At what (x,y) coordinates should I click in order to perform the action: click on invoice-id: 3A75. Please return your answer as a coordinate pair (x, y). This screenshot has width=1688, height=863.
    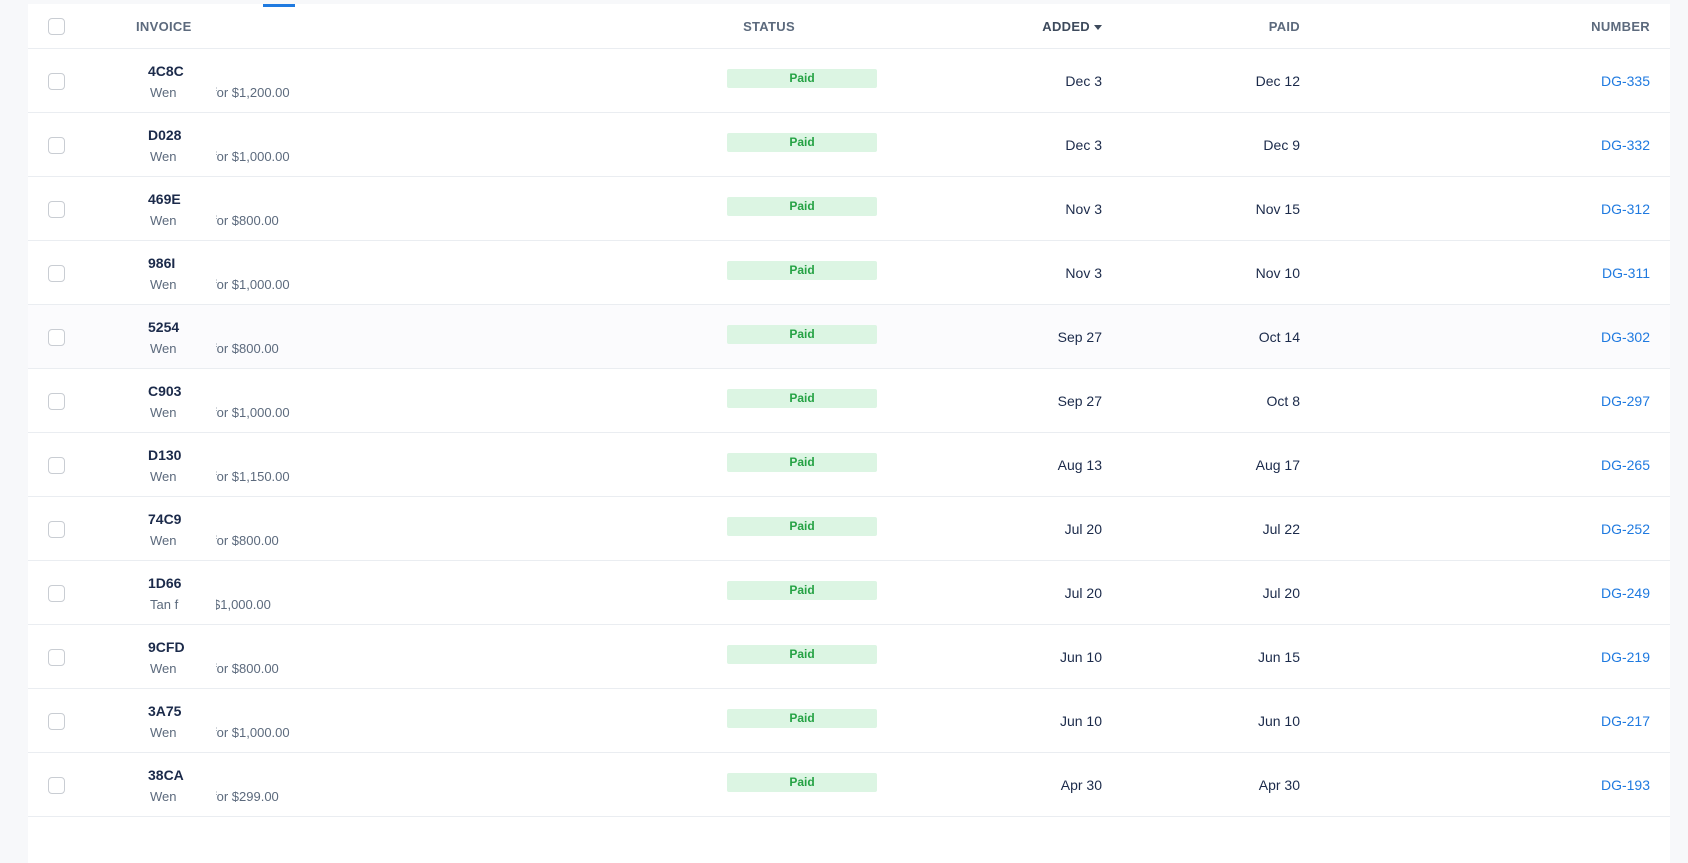
    Looking at the image, I should click on (164, 711).